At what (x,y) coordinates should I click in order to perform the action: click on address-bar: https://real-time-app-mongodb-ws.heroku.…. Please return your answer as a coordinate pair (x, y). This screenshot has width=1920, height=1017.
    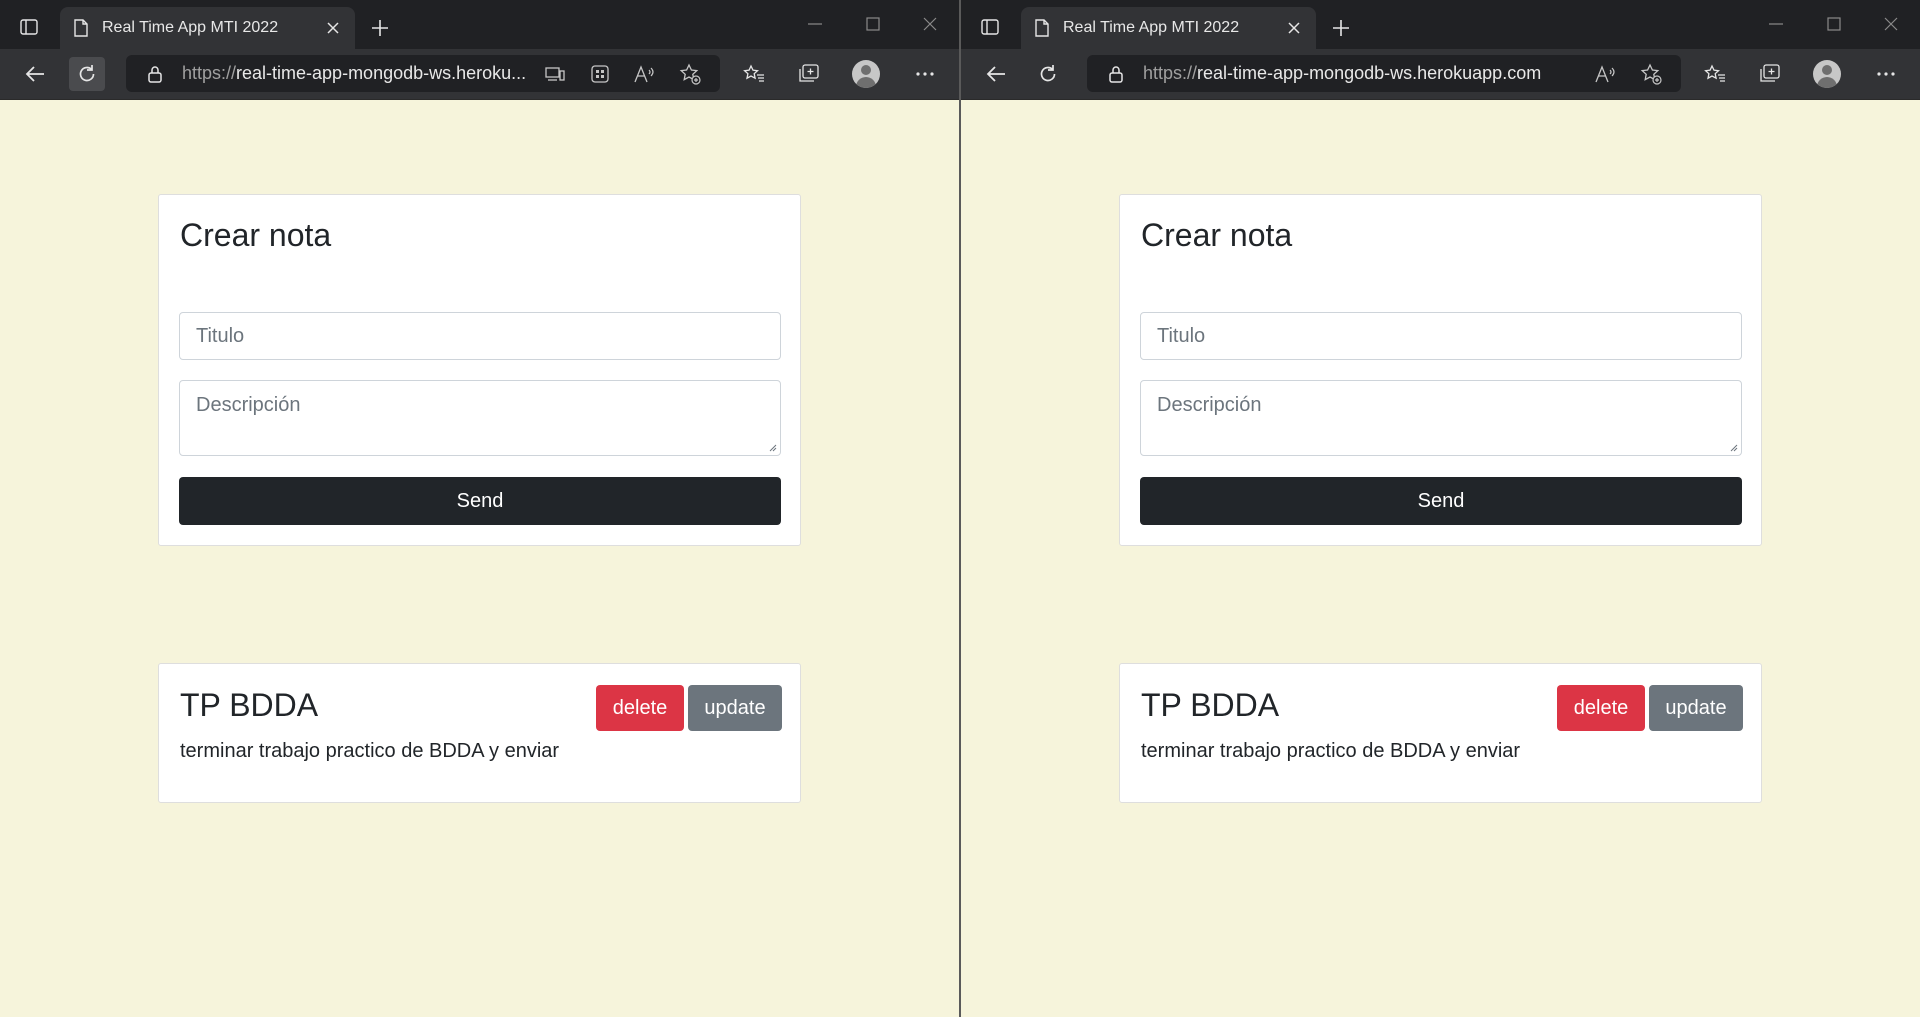
    Looking at the image, I should click on (423, 73).